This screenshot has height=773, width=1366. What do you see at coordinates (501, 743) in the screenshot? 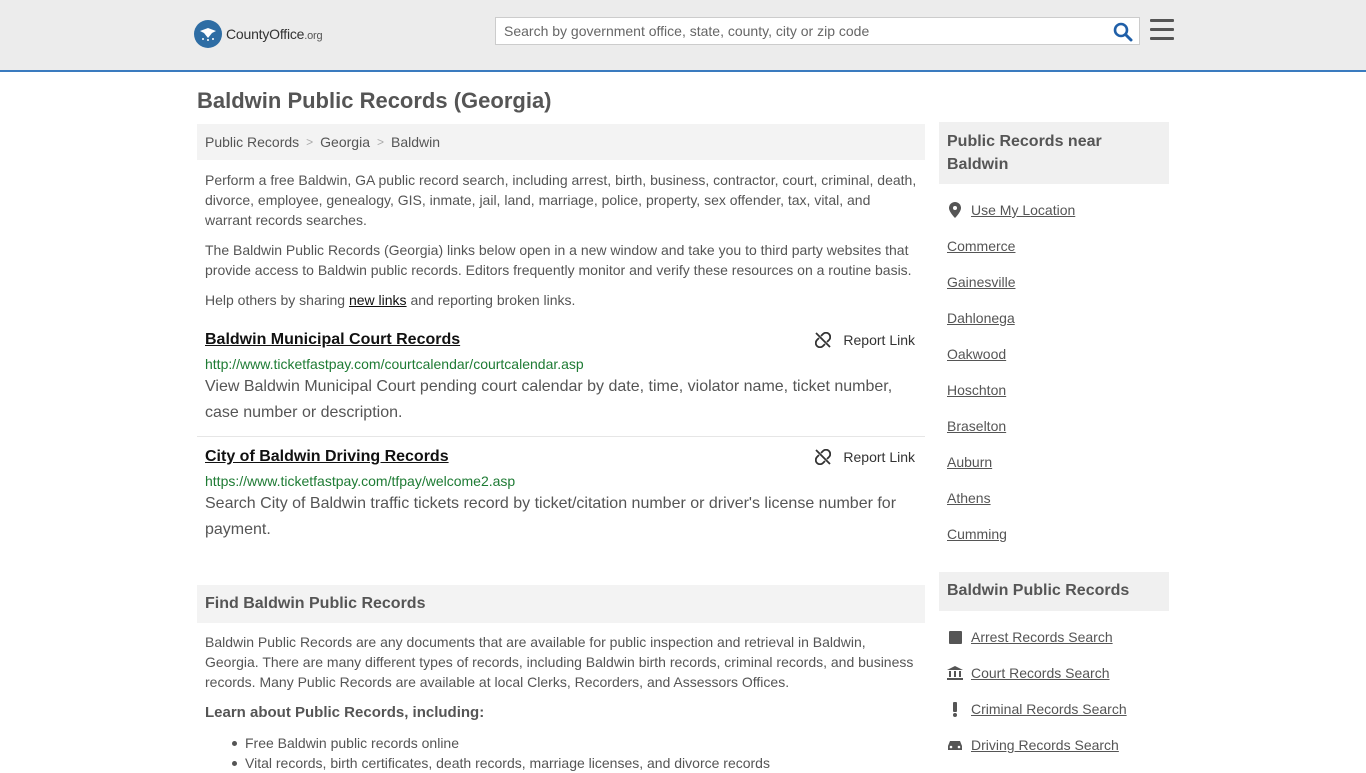
I see `list-item: Free Baldwin public records online` at bounding box center [501, 743].